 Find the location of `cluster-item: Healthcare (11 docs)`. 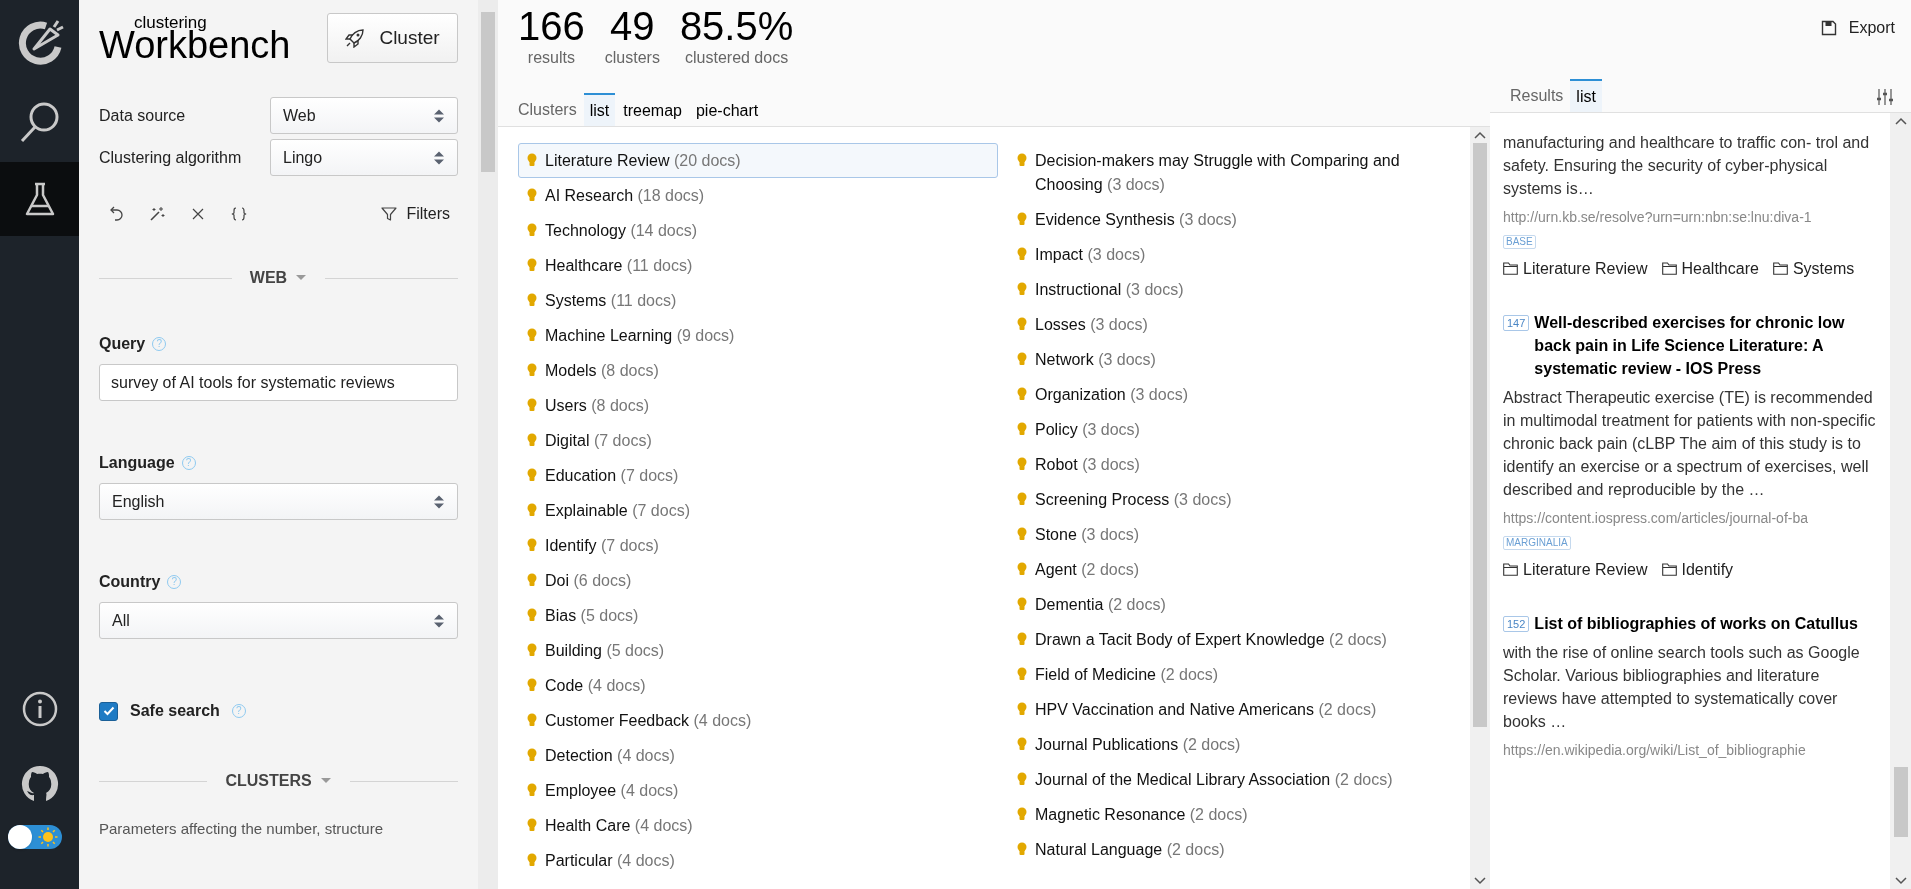

cluster-item: Healthcare (11 docs) is located at coordinates (758, 265).